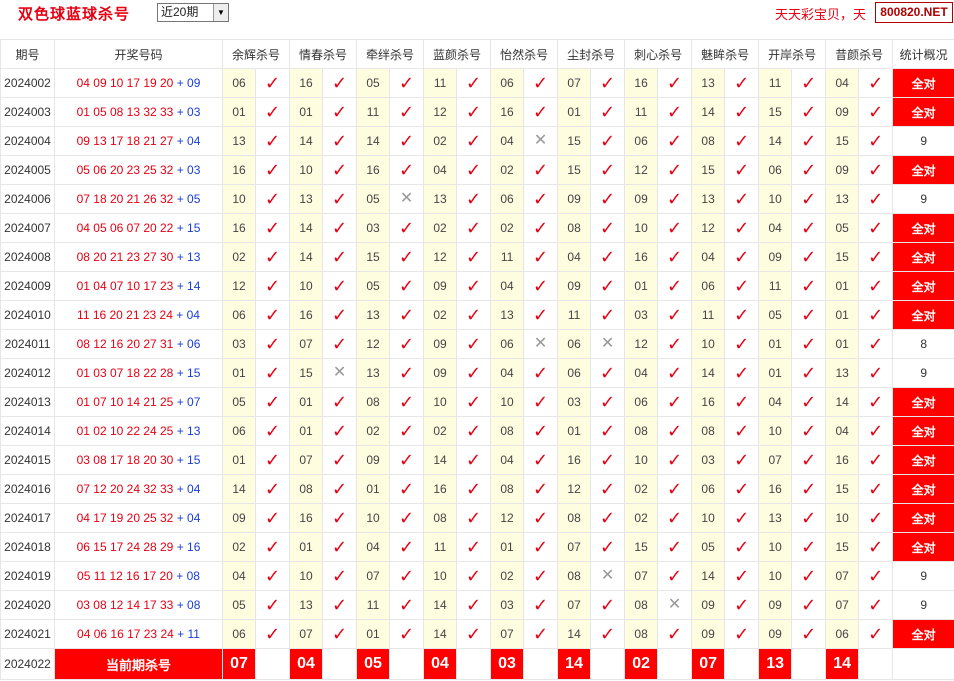 The image size is (954, 681). I want to click on kill-number: 12, so click(507, 518).